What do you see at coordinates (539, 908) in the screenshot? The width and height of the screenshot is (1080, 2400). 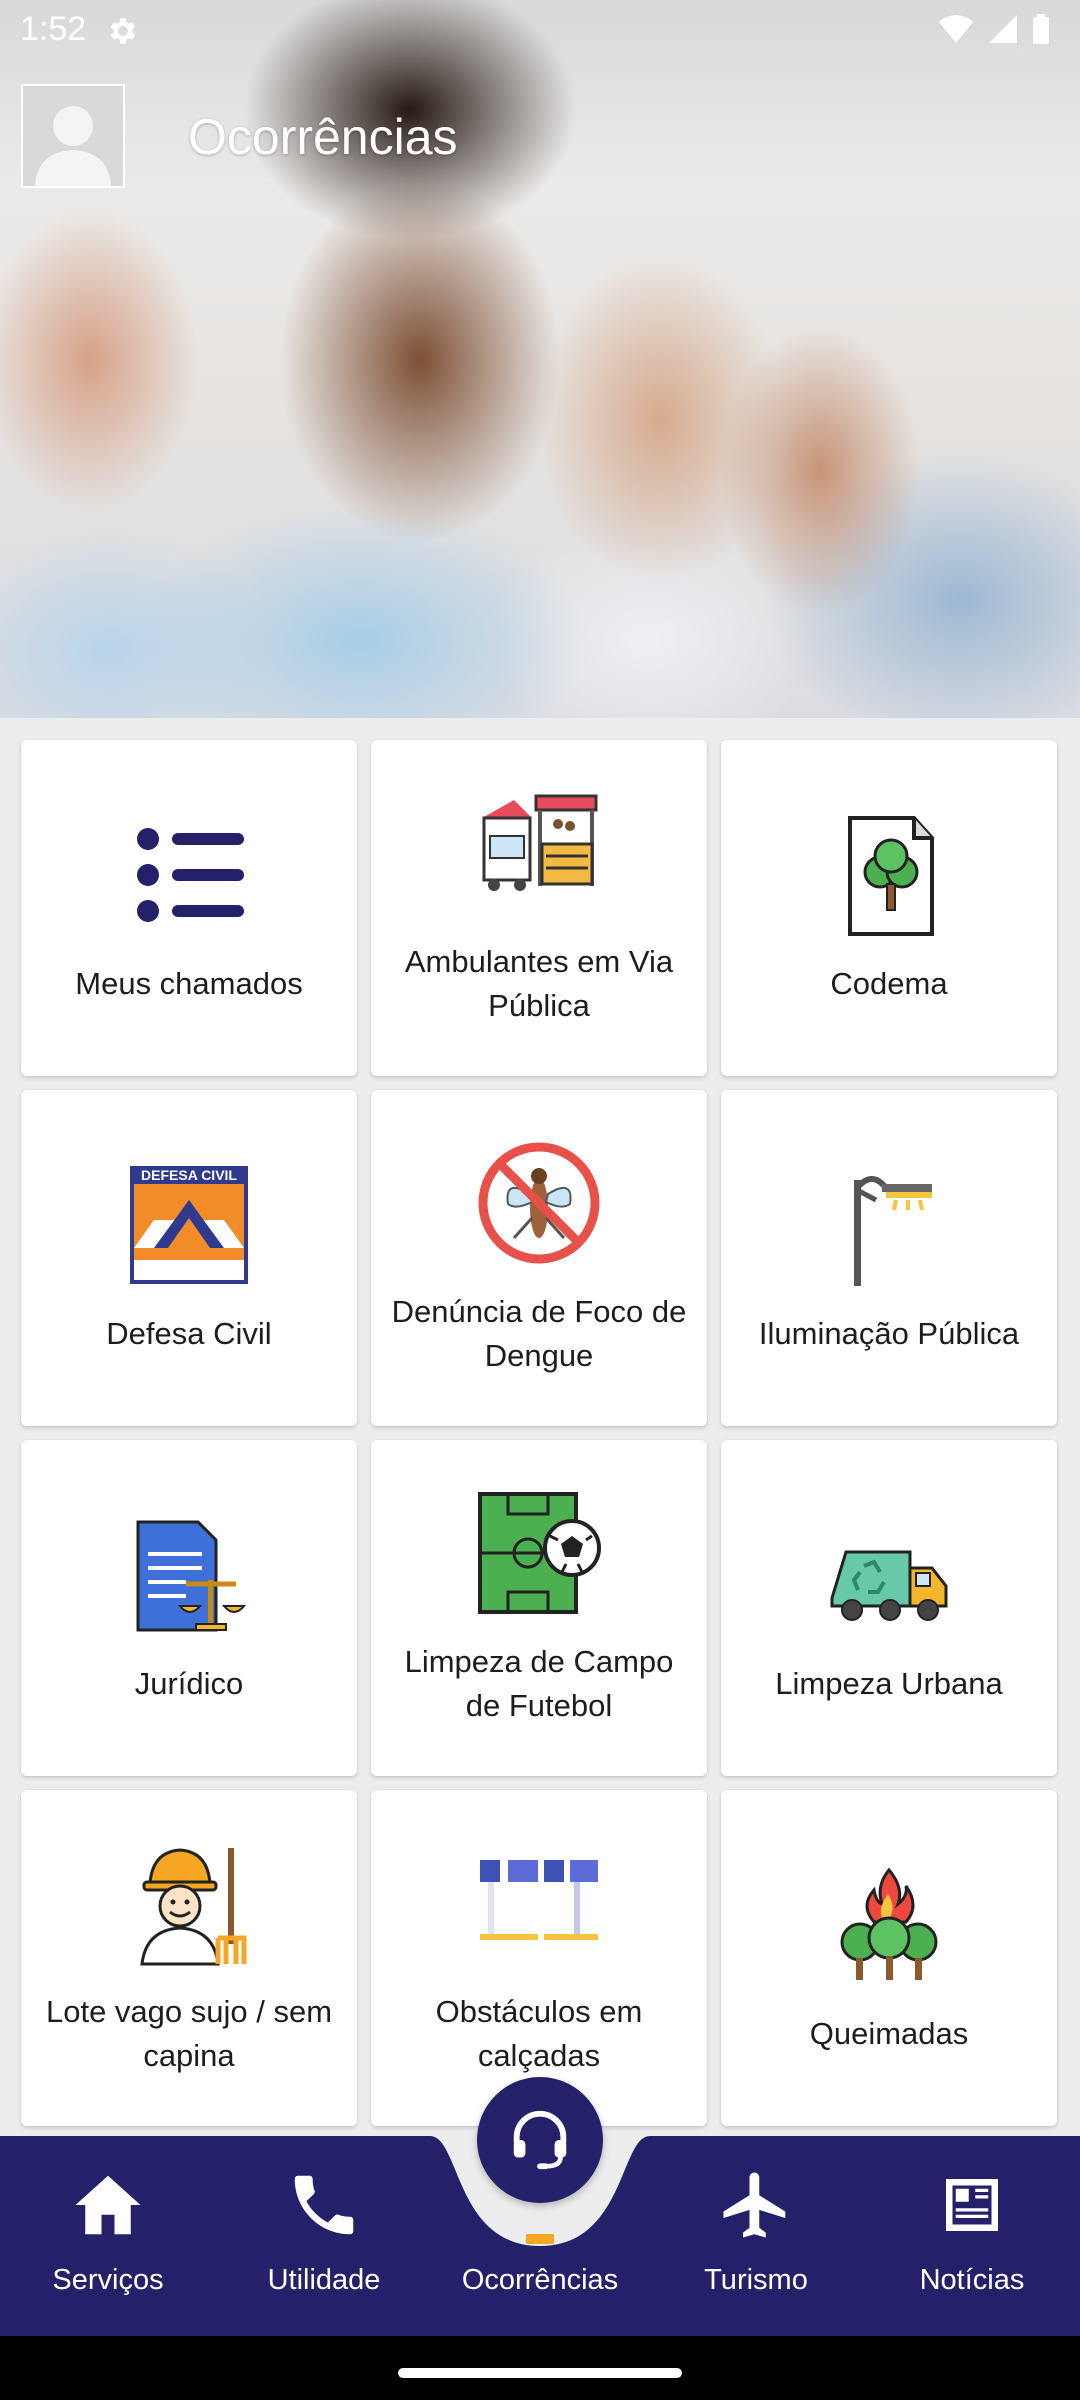 I see `service-card-ambulantes: Ambulantes em Via Pública` at bounding box center [539, 908].